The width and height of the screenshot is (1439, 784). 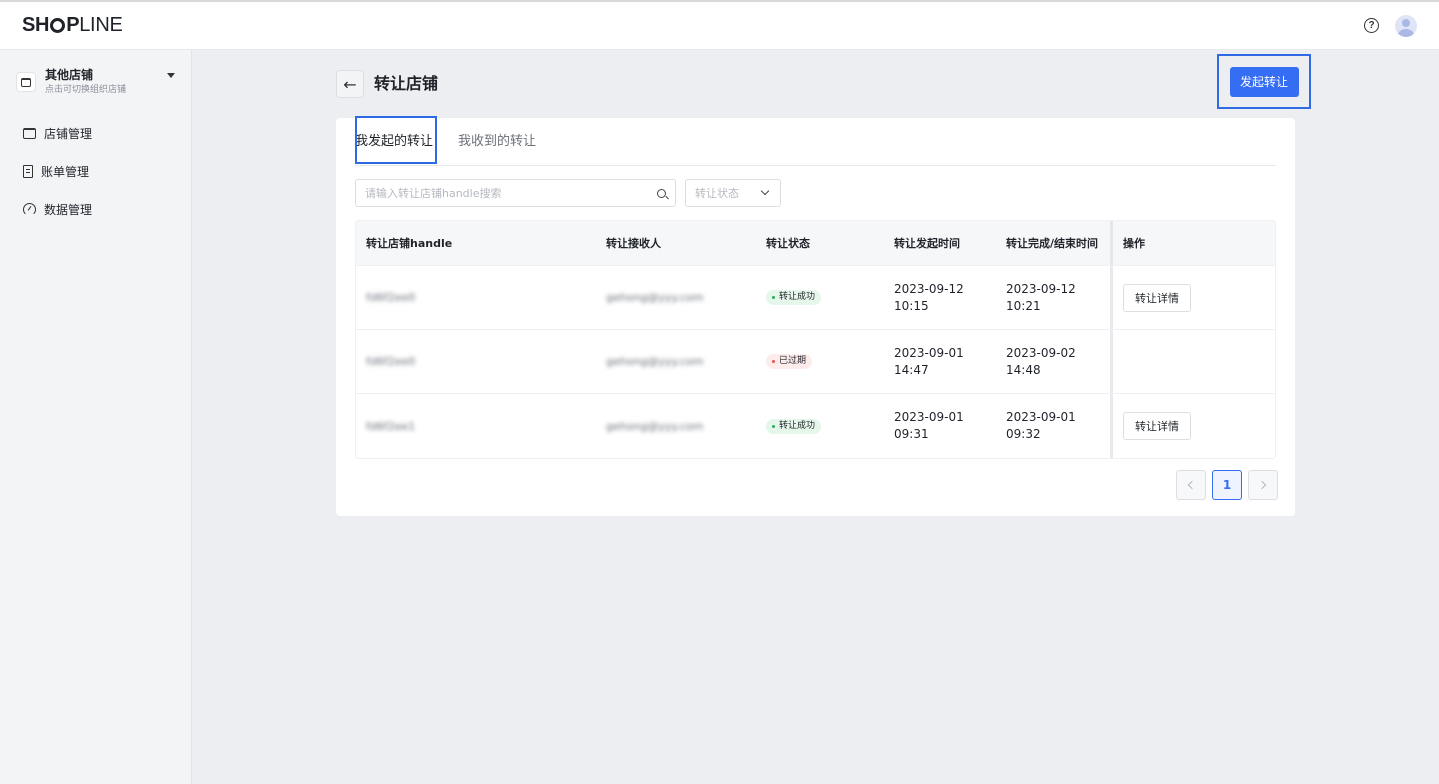 What do you see at coordinates (86, 89) in the screenshot?
I see `store-switch-hint: 点击可切换组织店铺` at bounding box center [86, 89].